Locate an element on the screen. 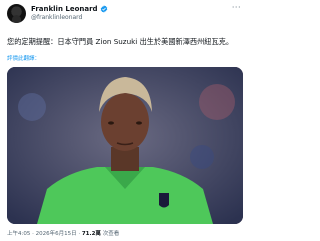 The height and width of the screenshot is (241, 320). author-handle: @franklinleonard is located at coordinates (56, 17).